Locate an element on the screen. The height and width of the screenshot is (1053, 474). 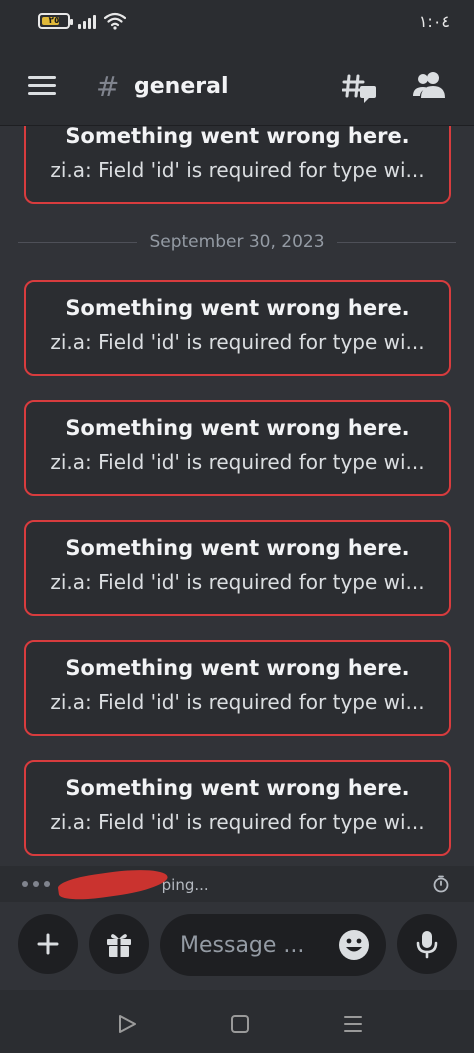
battery-level: ٢٥ is located at coordinates (54, 21).